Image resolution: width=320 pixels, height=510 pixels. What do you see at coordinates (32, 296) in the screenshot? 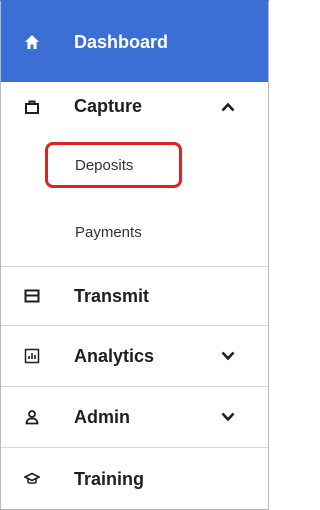
I see `transmit-icon` at bounding box center [32, 296].